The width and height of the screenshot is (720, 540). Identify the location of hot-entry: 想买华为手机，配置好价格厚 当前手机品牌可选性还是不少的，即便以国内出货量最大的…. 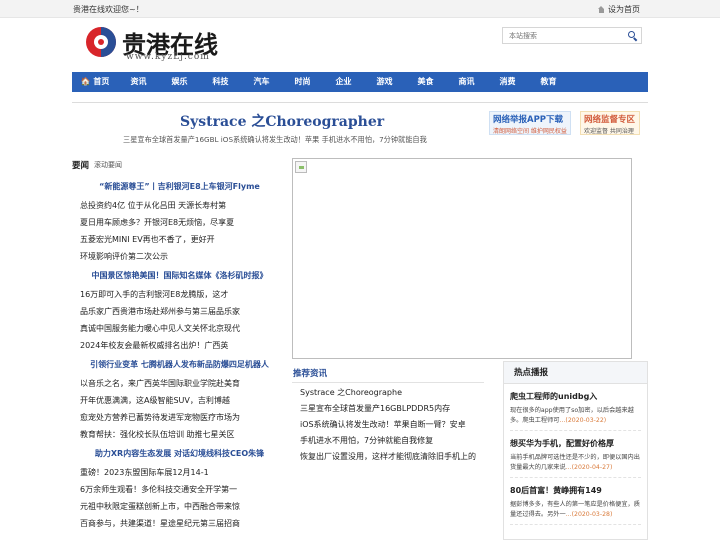
(575, 456).